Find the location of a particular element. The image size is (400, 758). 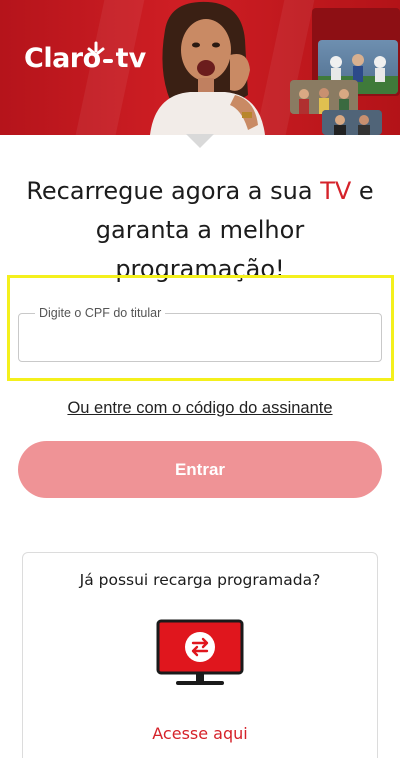

news-image is located at coordinates (352, 122).